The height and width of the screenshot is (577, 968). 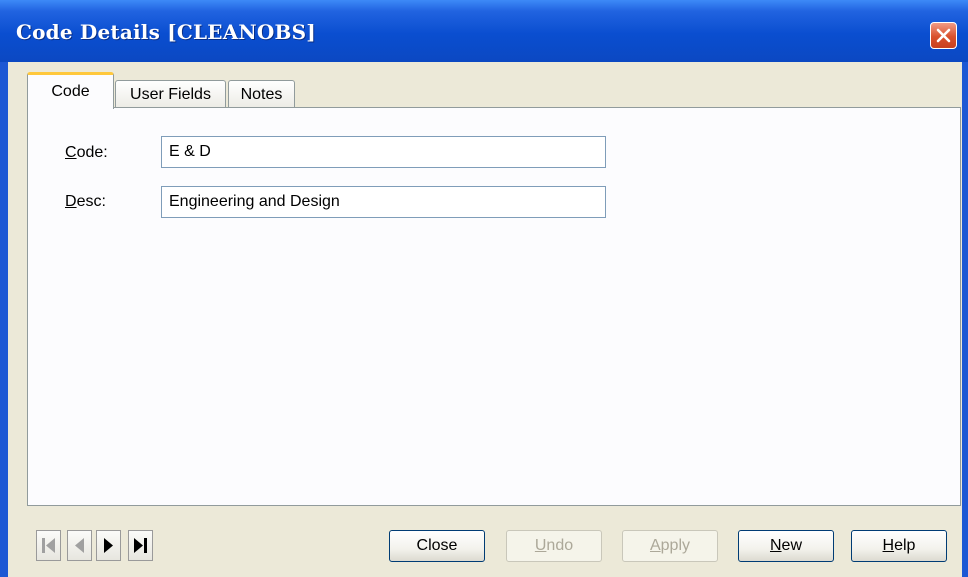 I want to click on desc-field, so click(x=383, y=202).